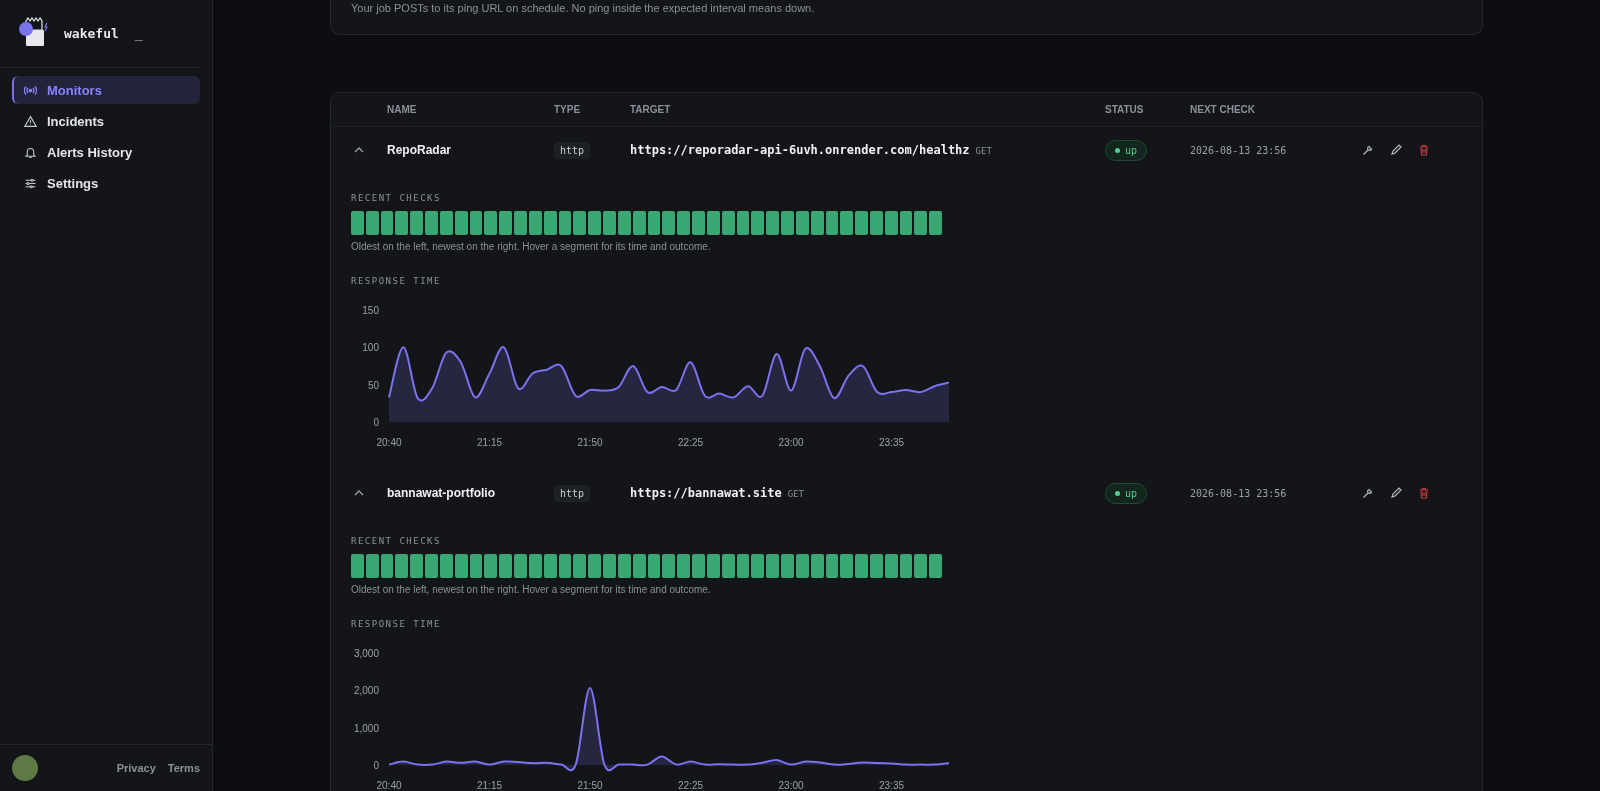  What do you see at coordinates (136, 768) in the screenshot?
I see `footer-link: Privacy` at bounding box center [136, 768].